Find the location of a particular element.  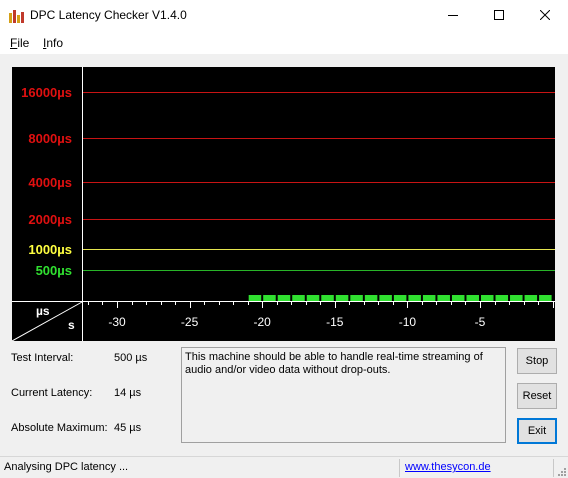

y-tick-label: 500µs is located at coordinates (54, 270).